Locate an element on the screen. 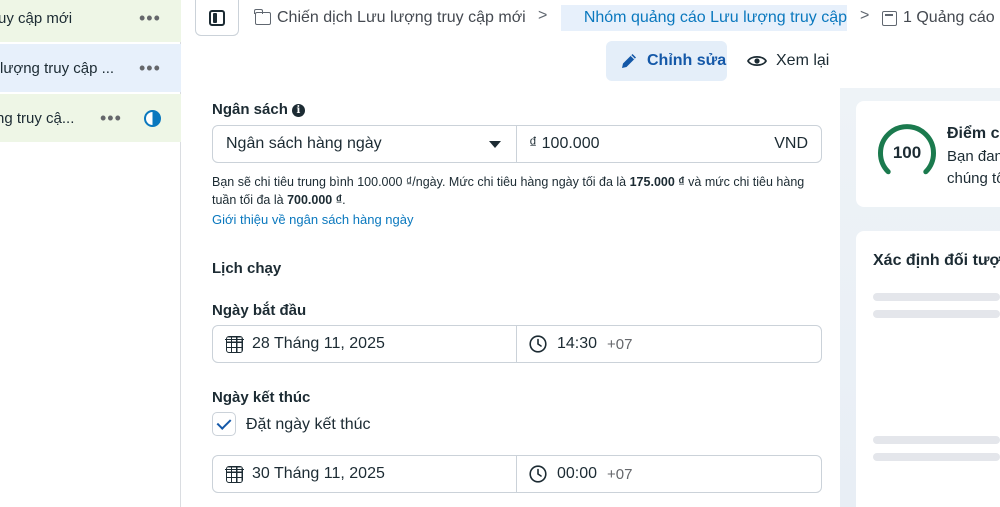 This screenshot has width=1000, height=507. sidebar-toggle-button is located at coordinates (217, 18).